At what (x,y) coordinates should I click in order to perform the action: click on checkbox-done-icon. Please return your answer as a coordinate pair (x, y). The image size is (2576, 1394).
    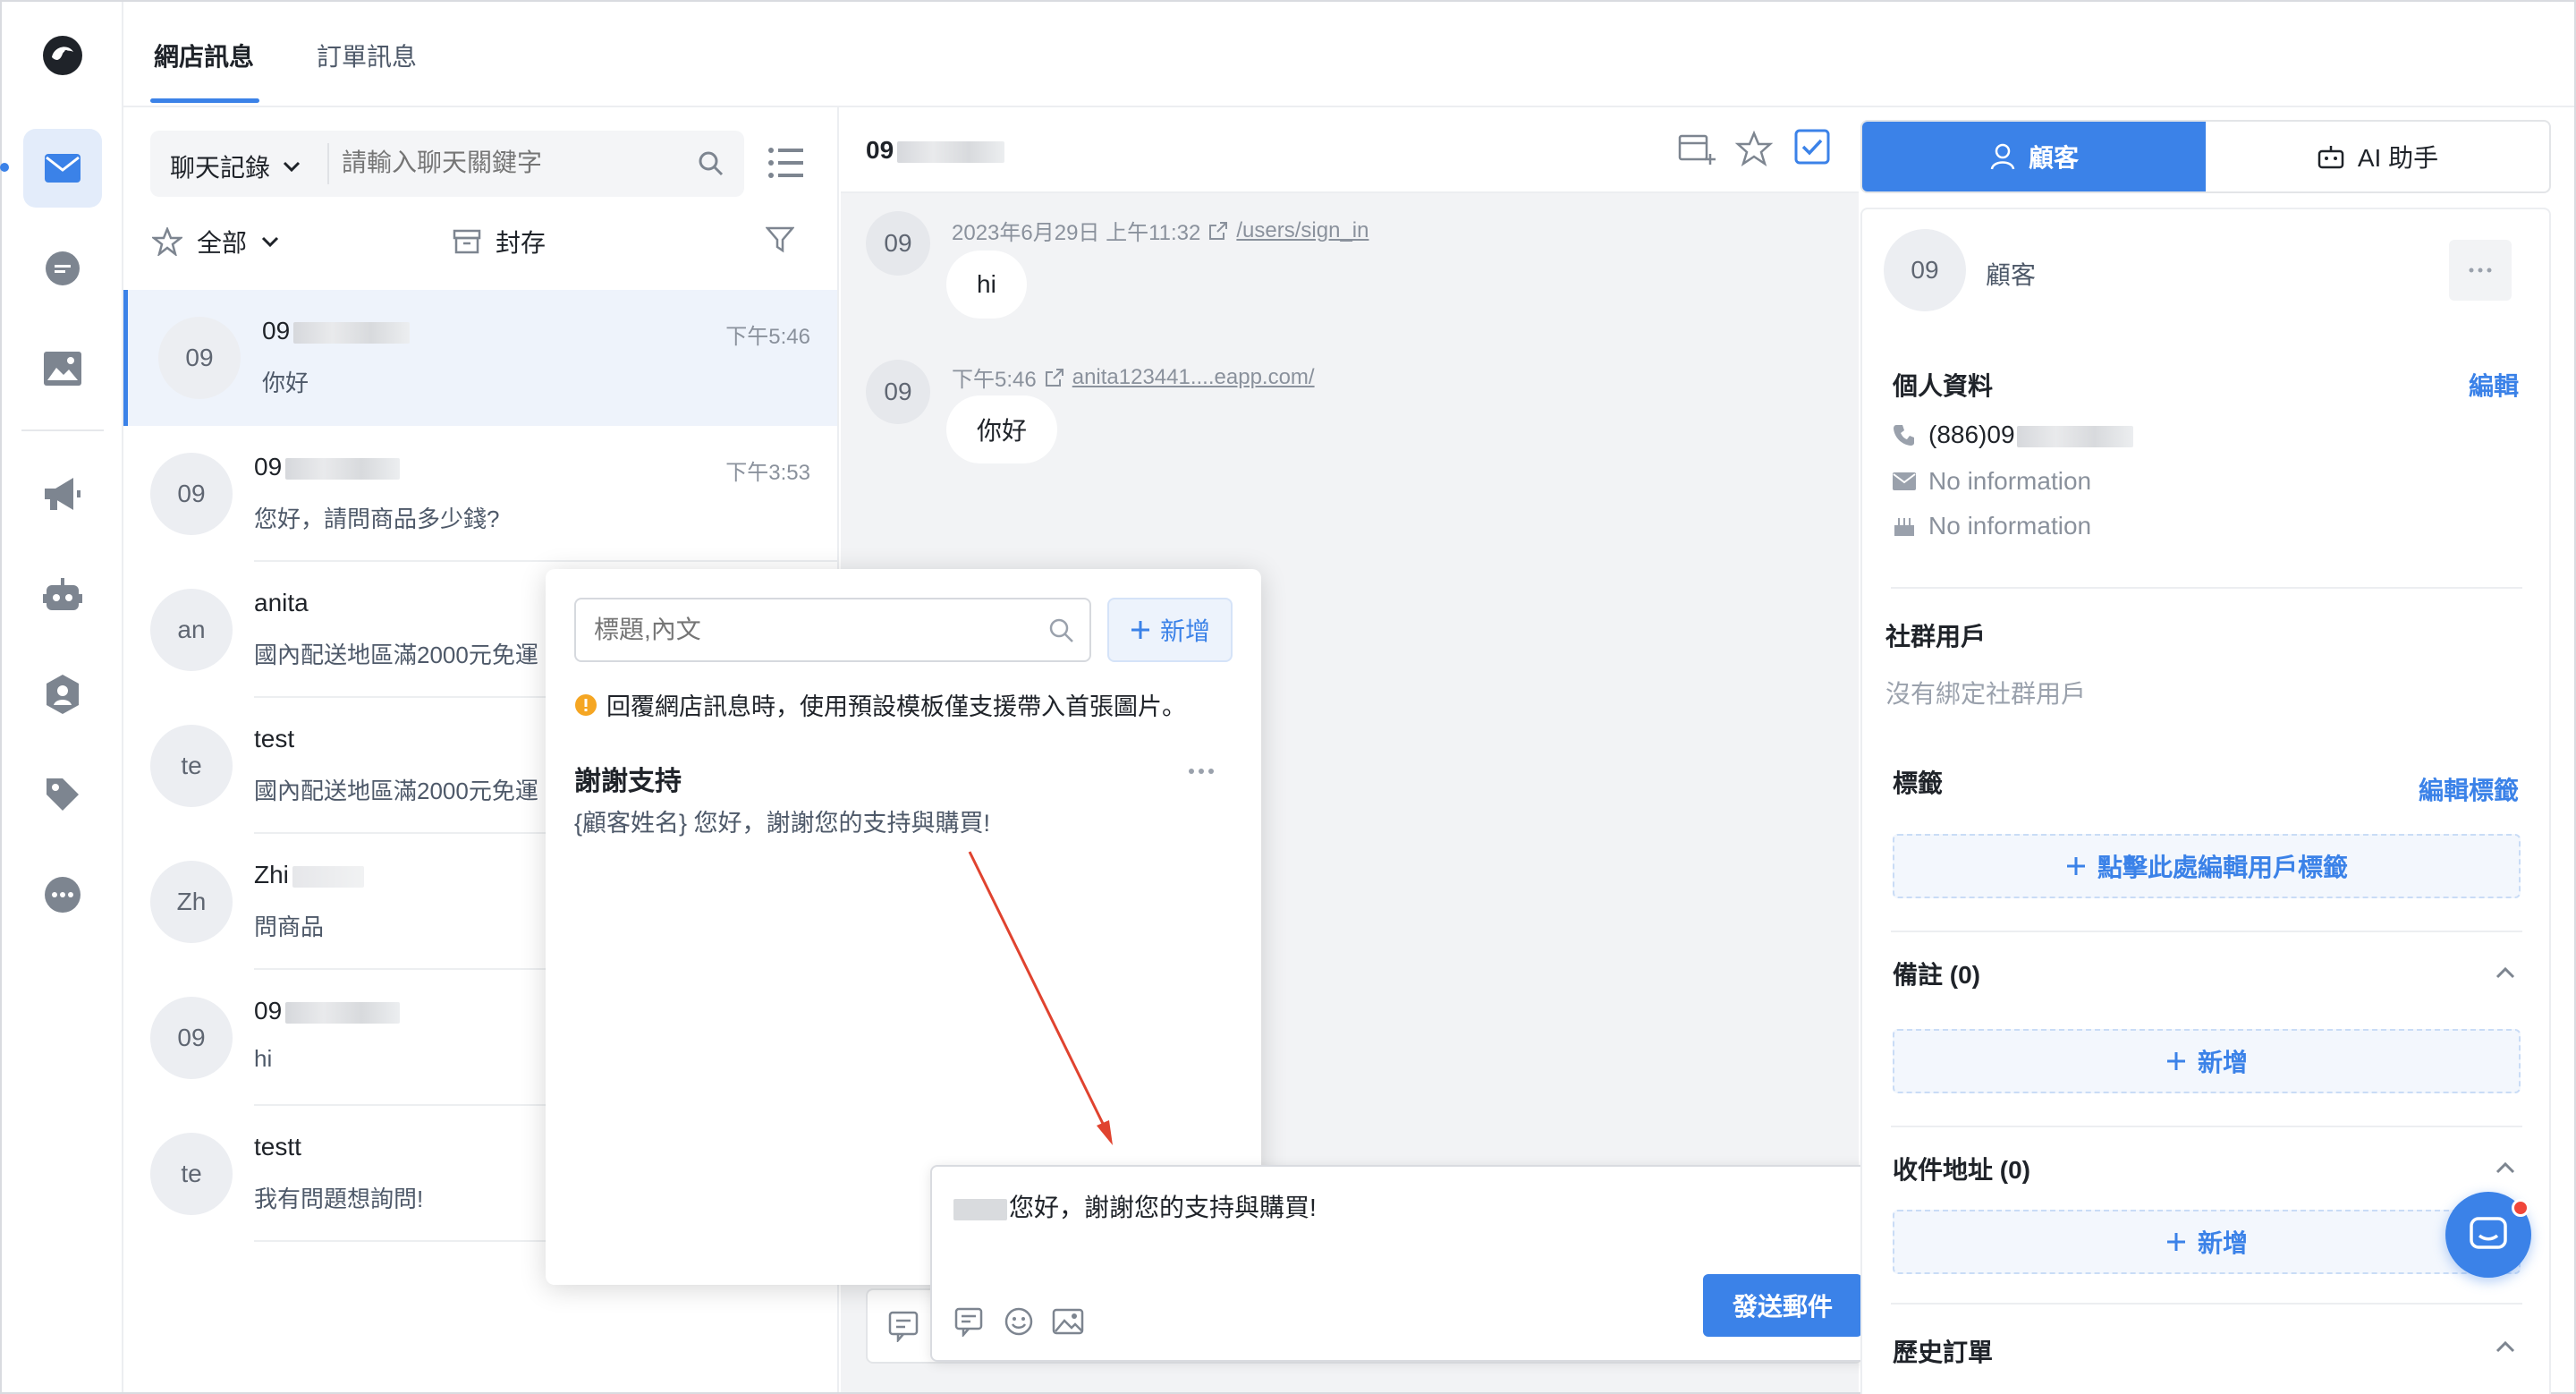
    Looking at the image, I should click on (1812, 147).